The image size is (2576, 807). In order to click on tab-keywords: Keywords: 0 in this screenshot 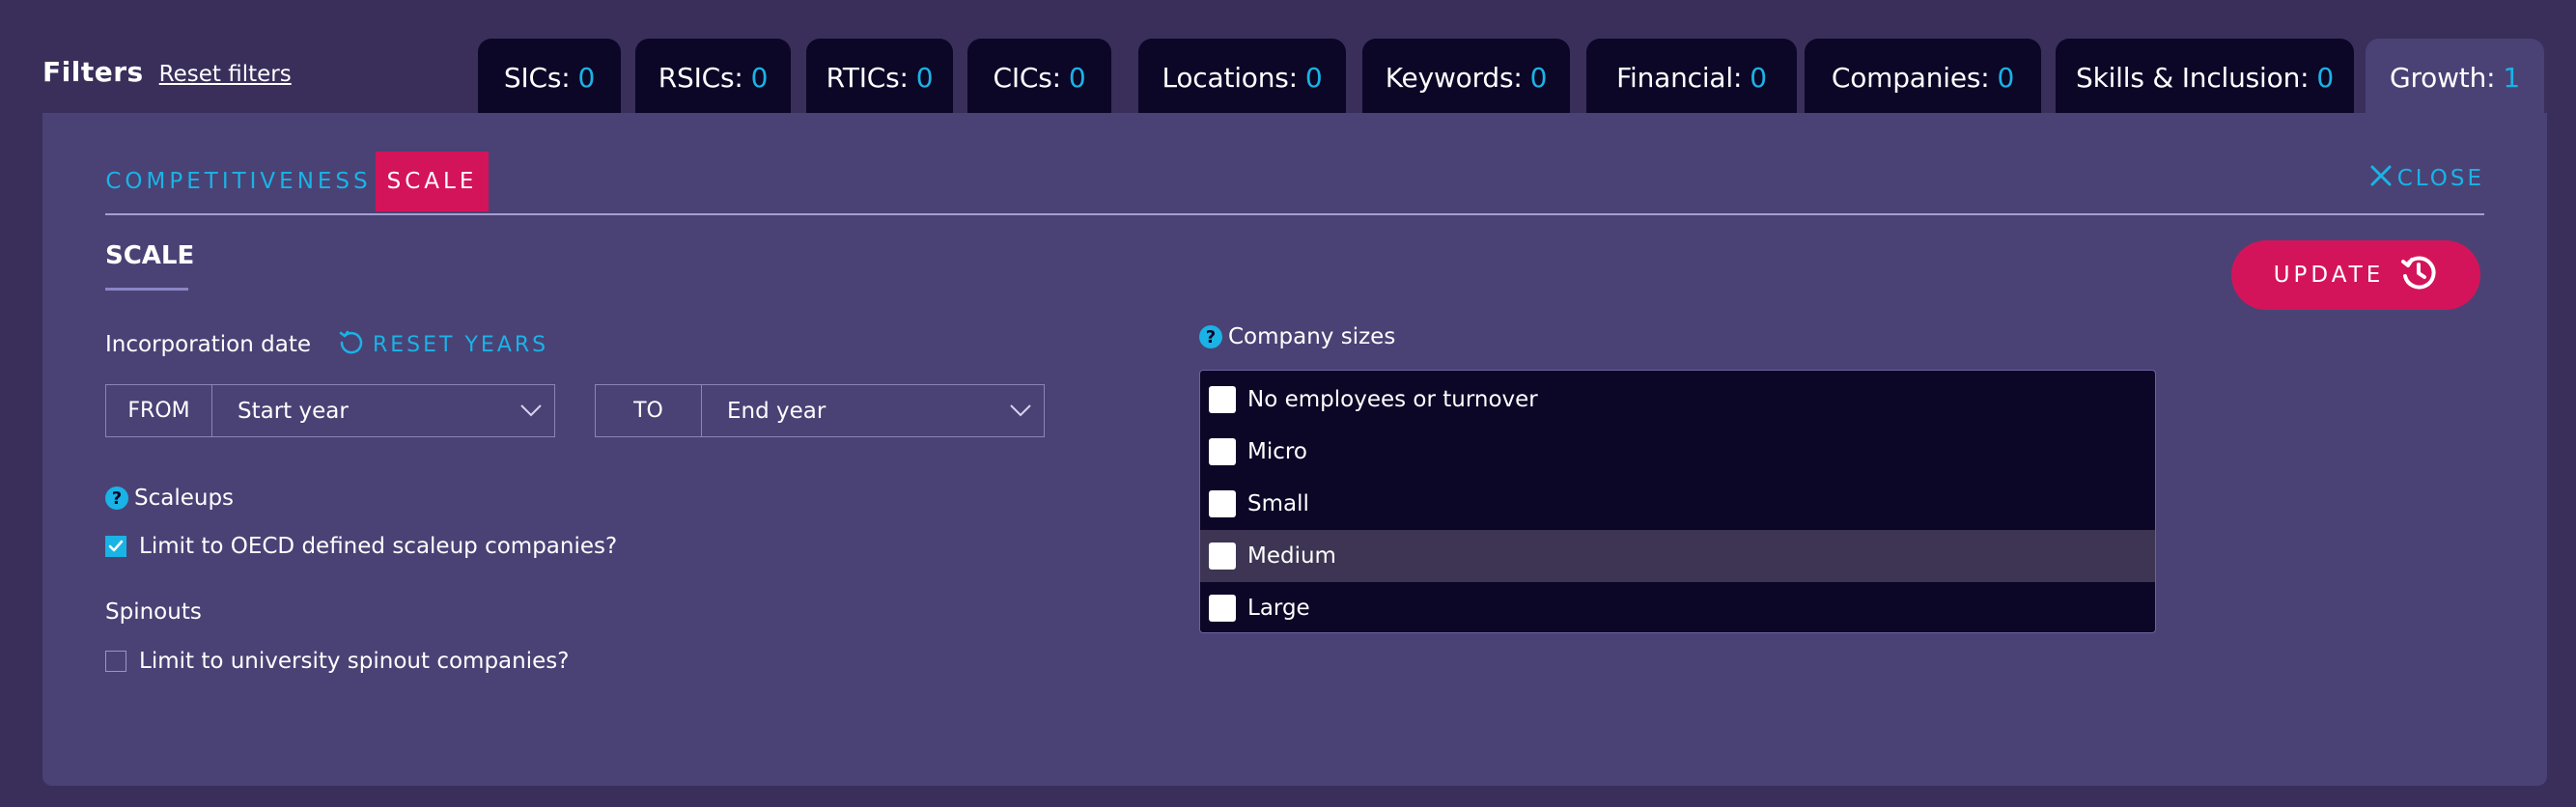, I will do `click(1466, 78)`.